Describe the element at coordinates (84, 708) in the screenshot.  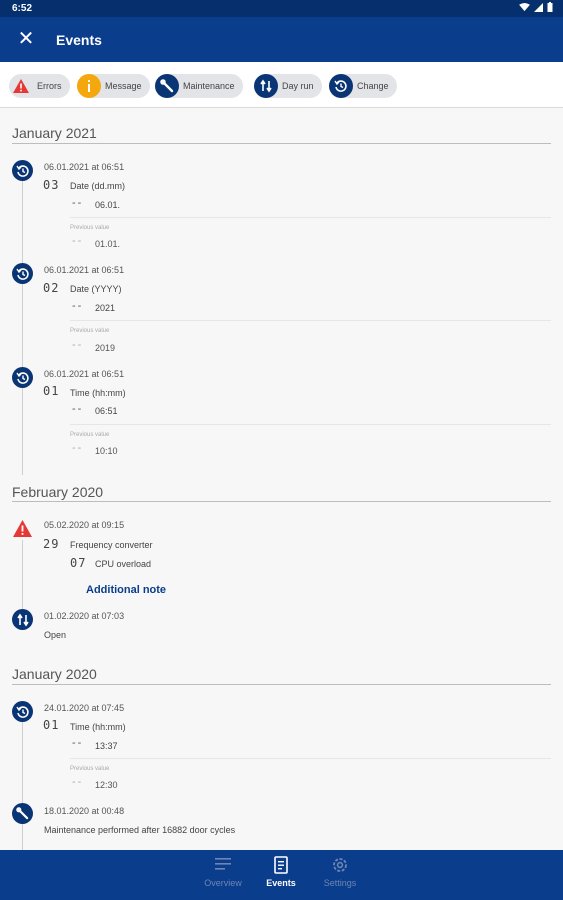
I see `event-datetime: 24.01.2020 at 07:45` at that location.